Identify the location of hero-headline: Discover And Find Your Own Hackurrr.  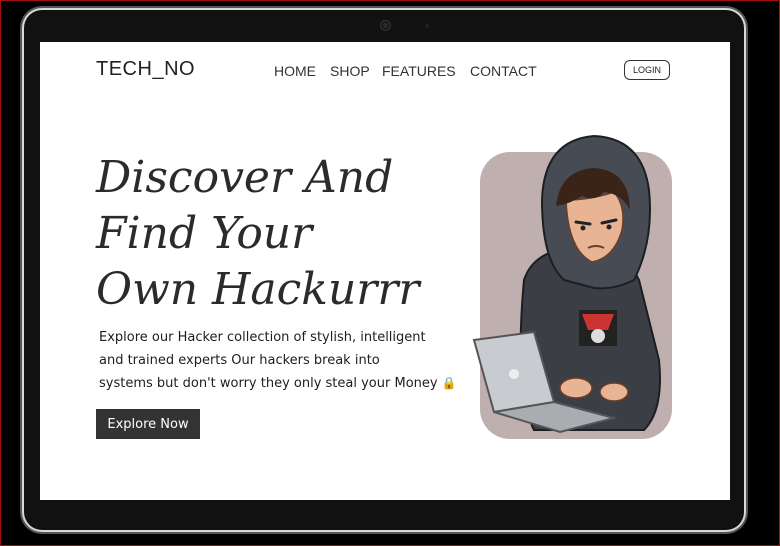
(257, 234).